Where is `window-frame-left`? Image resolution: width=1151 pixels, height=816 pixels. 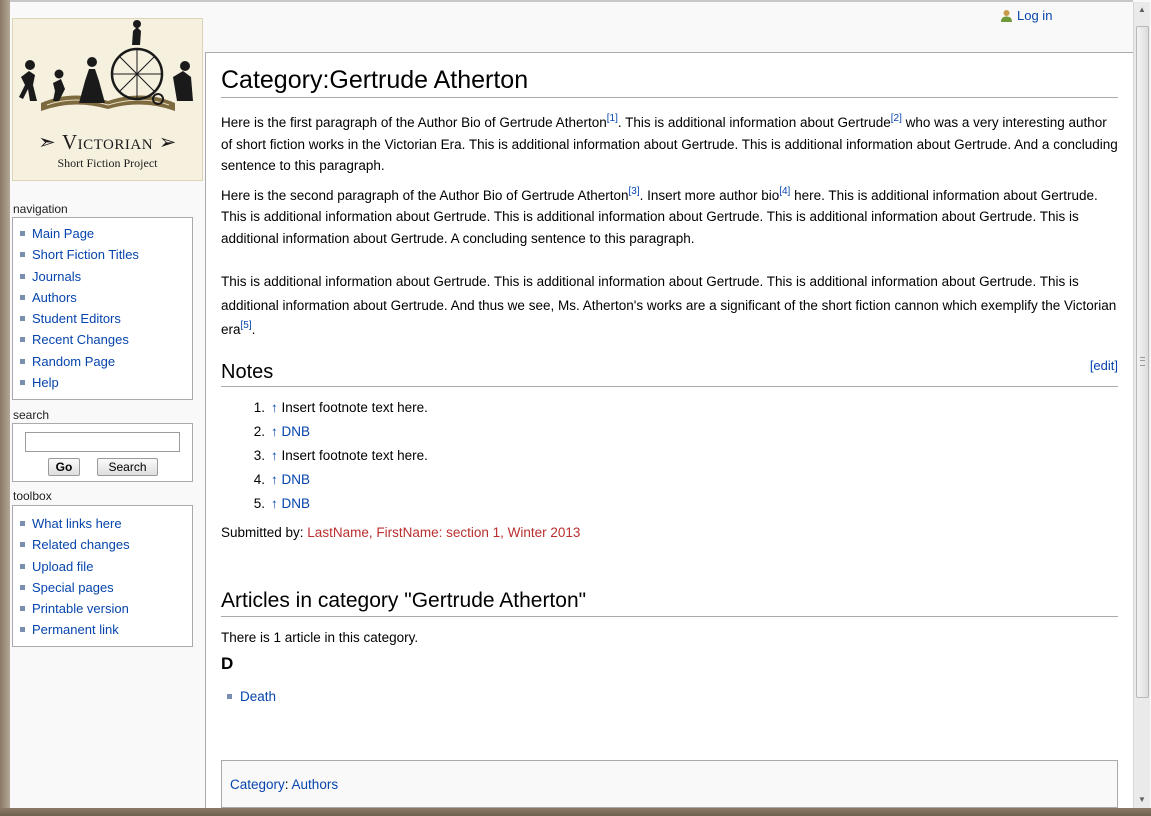 window-frame-left is located at coordinates (5, 408).